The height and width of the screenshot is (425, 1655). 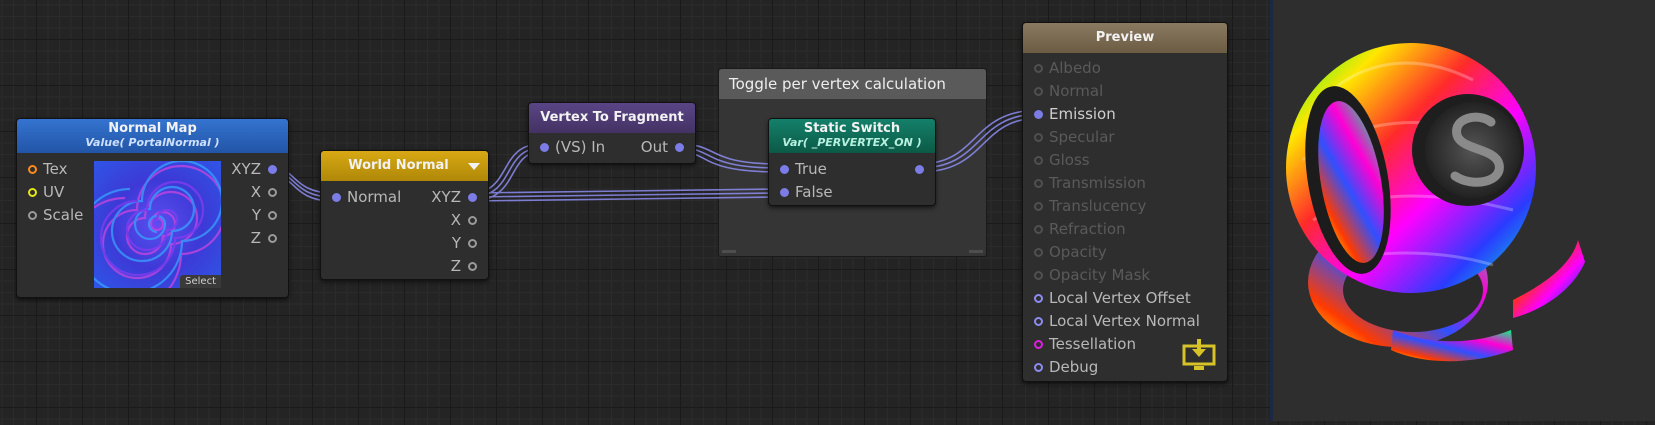 I want to click on x-output-port, so click(x=272, y=192).